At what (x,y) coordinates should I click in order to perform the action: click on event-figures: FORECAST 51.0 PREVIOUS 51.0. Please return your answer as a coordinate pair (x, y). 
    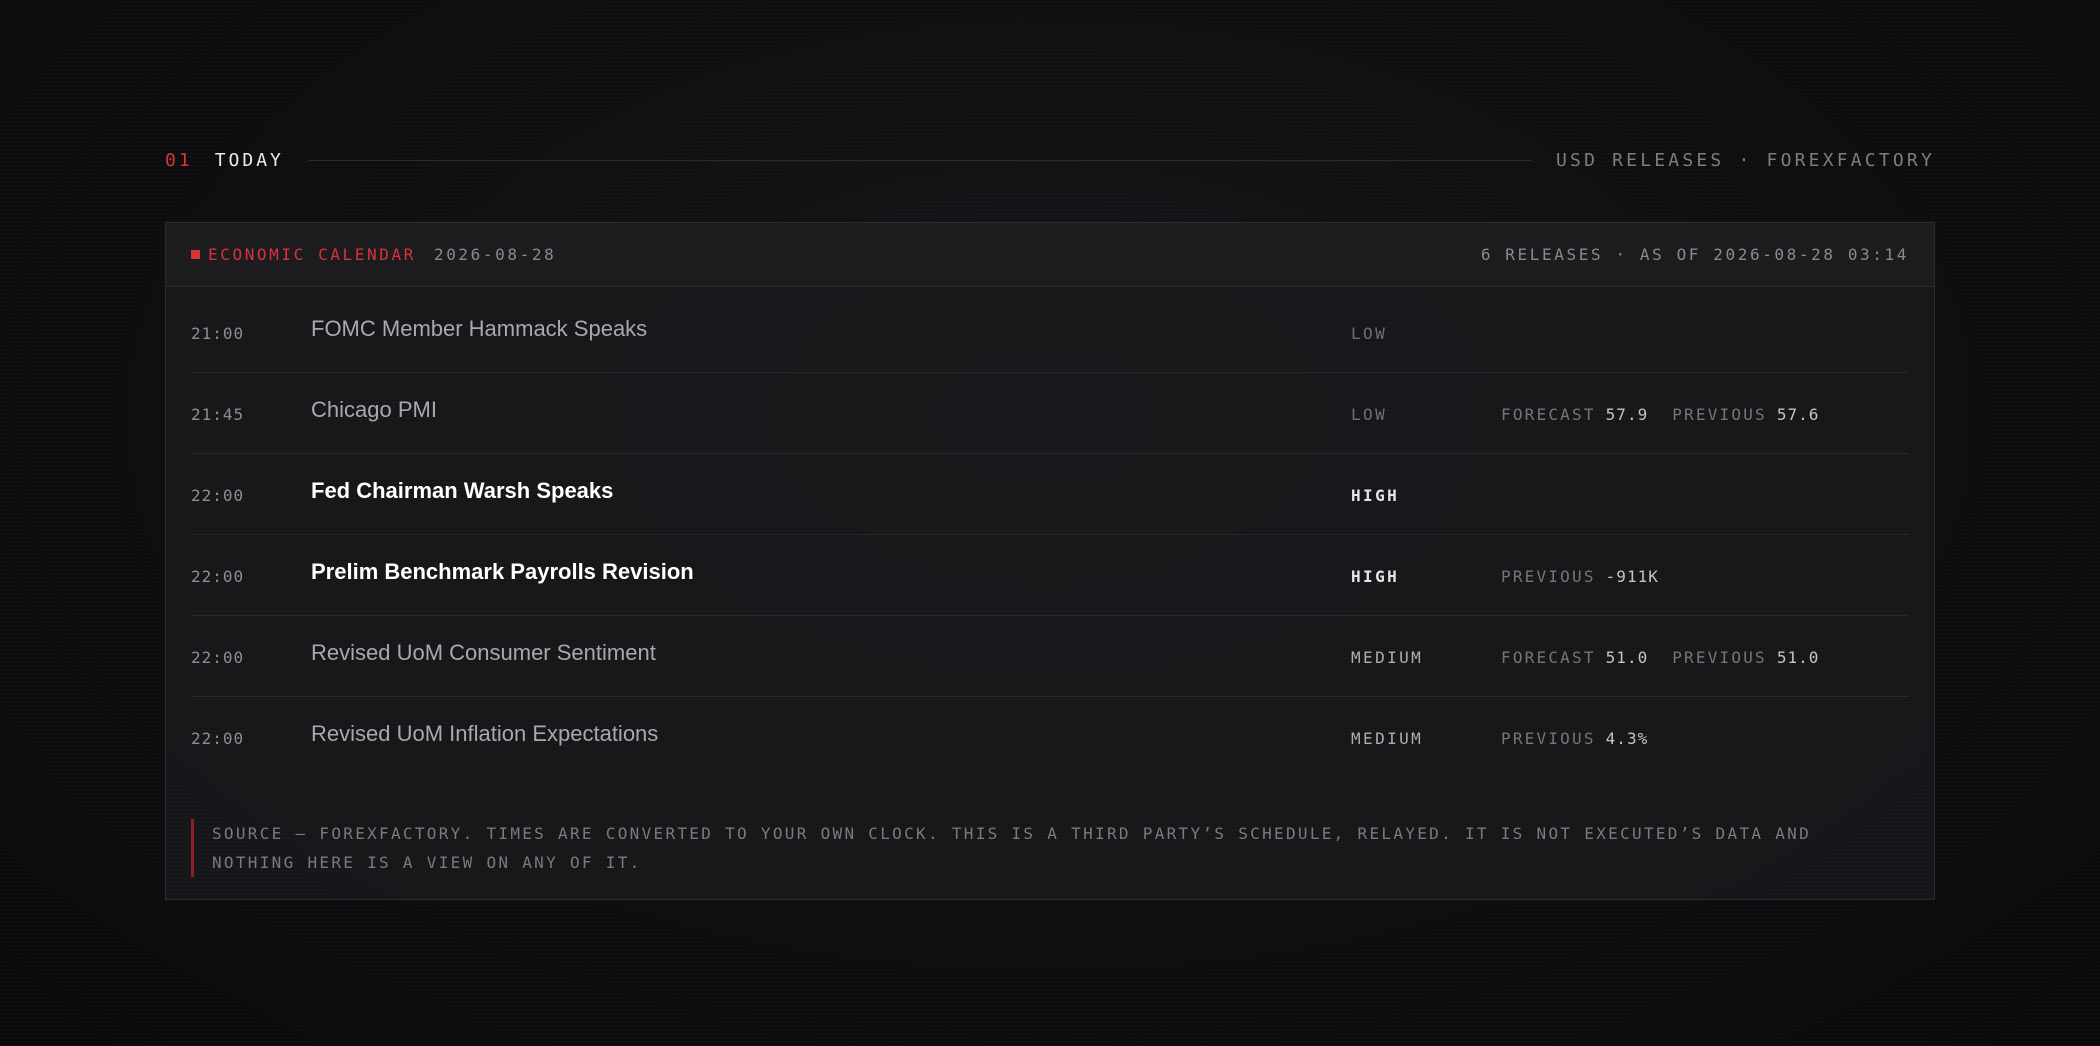
    Looking at the image, I should click on (1672, 657).